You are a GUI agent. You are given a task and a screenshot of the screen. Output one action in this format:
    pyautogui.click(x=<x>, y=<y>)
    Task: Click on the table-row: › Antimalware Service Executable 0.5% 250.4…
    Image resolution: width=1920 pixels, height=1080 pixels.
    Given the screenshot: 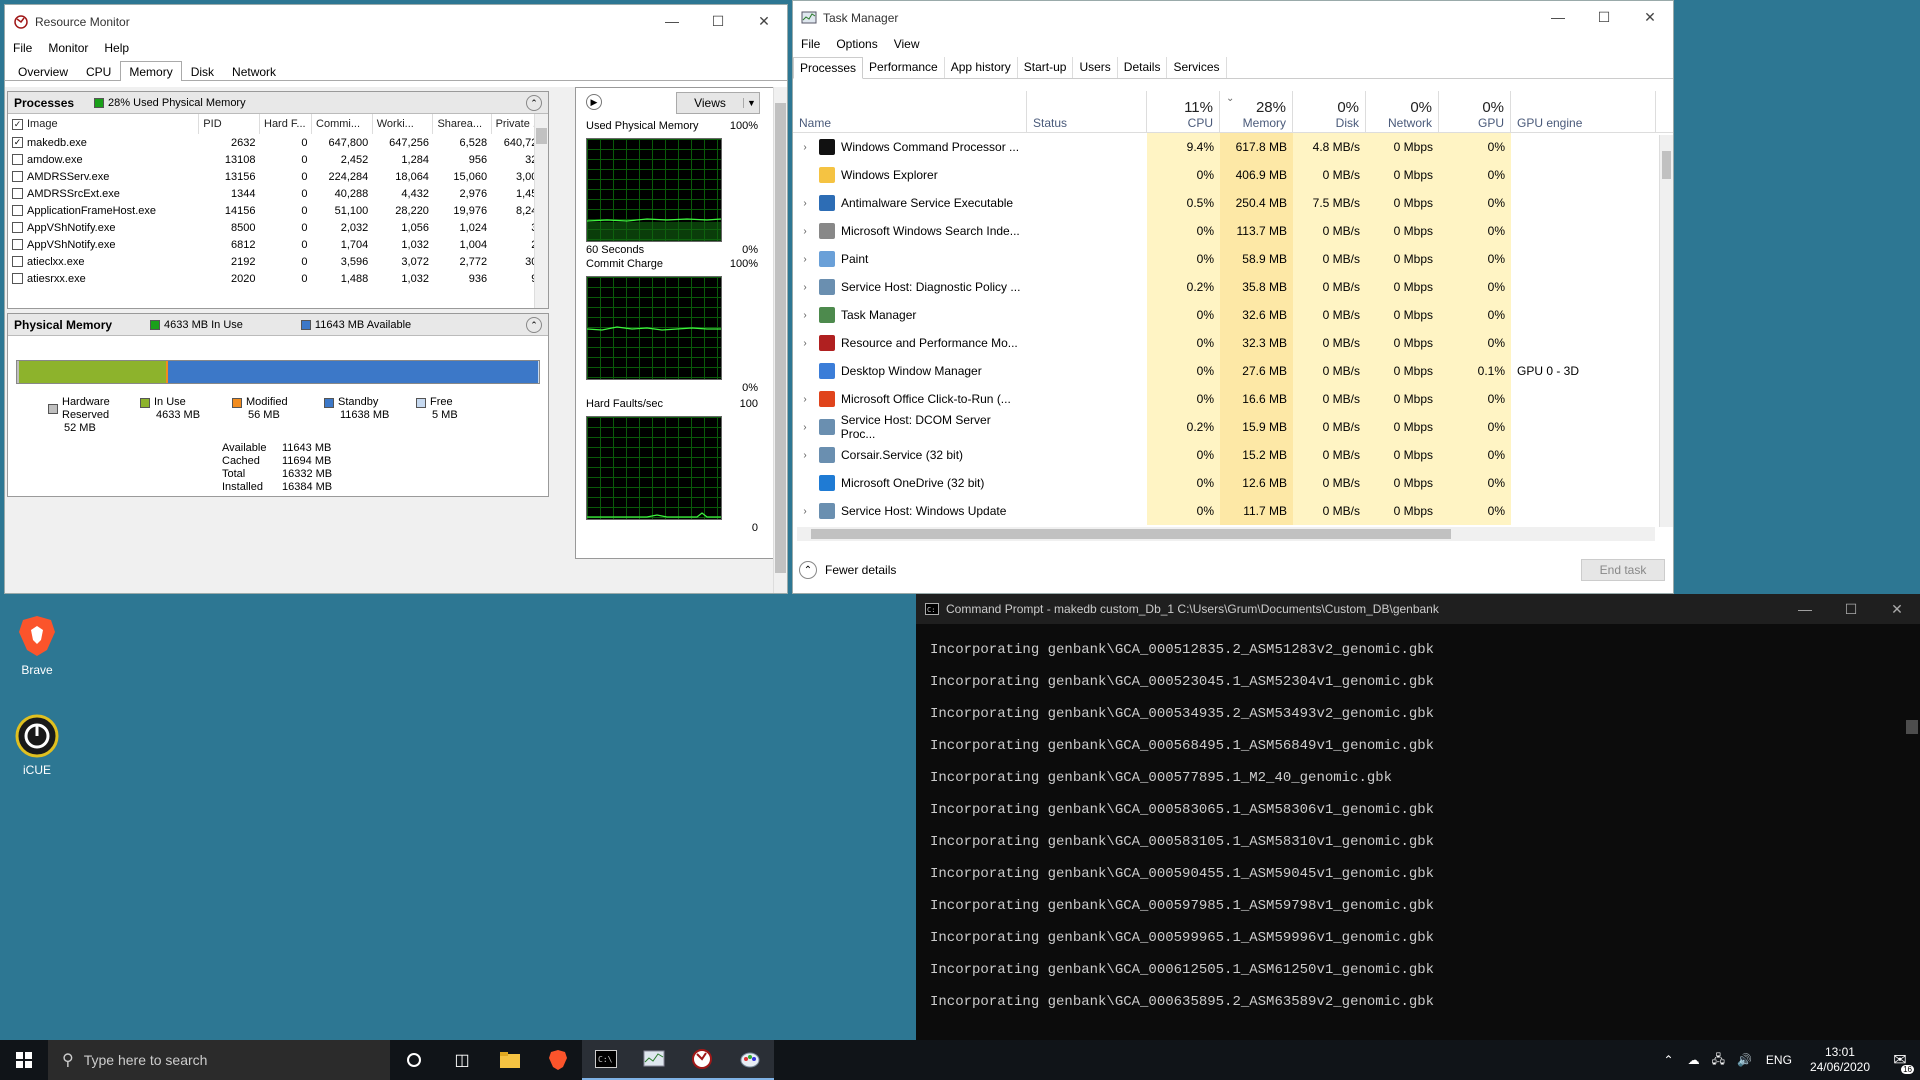 What is the action you would take?
    pyautogui.click(x=1233, y=203)
    